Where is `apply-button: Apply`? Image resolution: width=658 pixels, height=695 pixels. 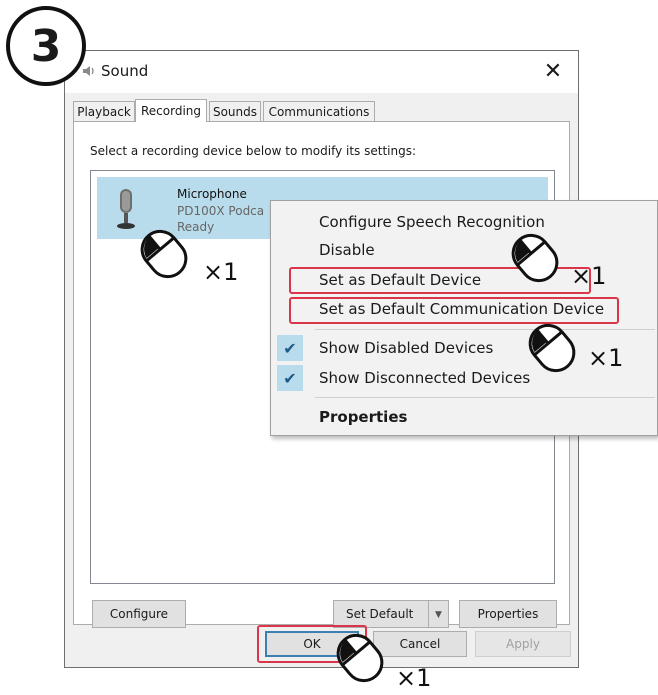 apply-button: Apply is located at coordinates (523, 644).